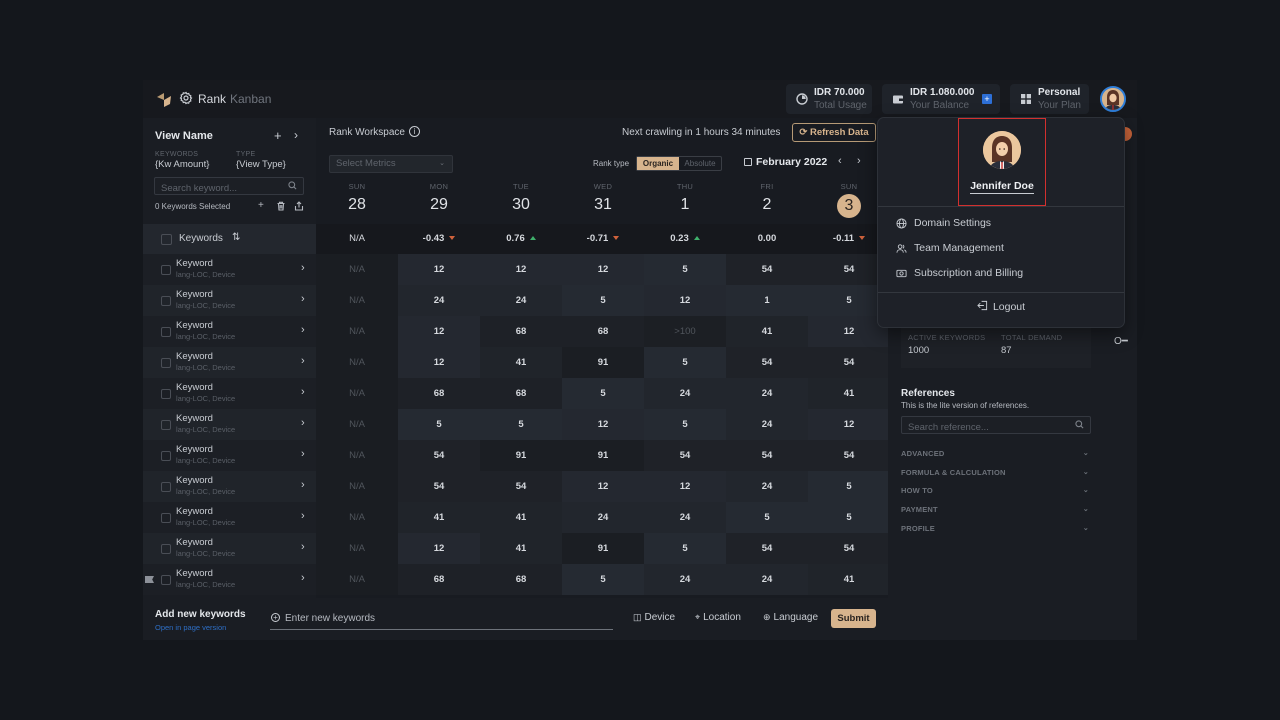 The image size is (1280, 720). I want to click on keyword-search-input, so click(220, 188).